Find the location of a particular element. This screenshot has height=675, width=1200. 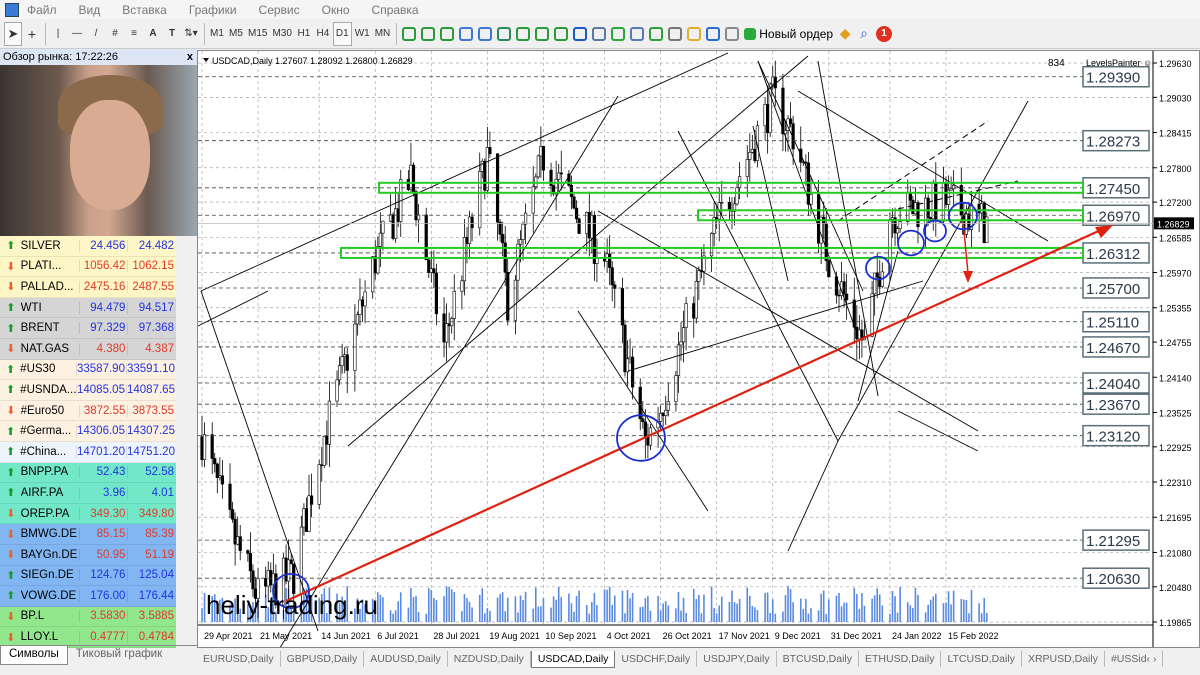

market-watch-row: ⬆ AIRF.PA 3.96 4.01 is located at coordinates (88, 493).